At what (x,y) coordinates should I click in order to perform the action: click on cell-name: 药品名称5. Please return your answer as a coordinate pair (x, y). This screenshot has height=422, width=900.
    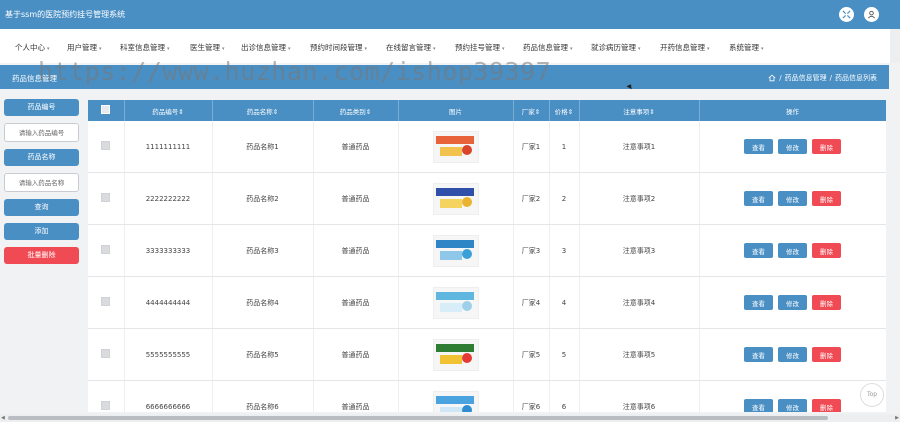
    Looking at the image, I should click on (263, 354).